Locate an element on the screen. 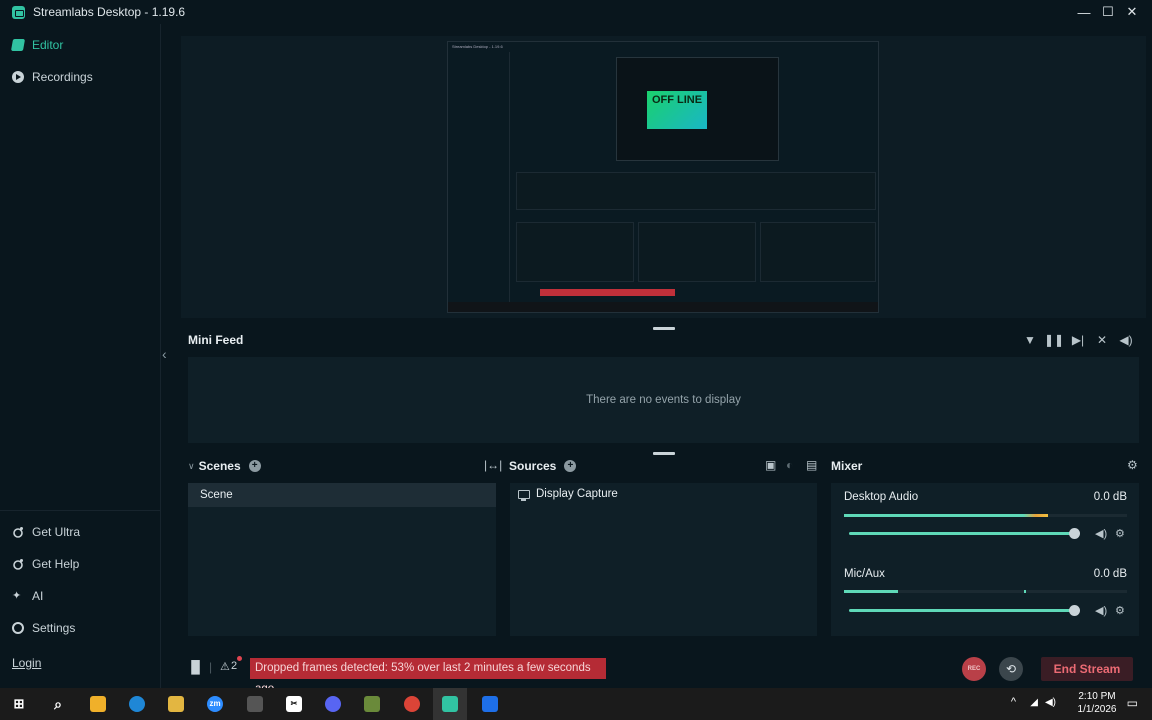  sidebar-divider is located at coordinates (80, 510).